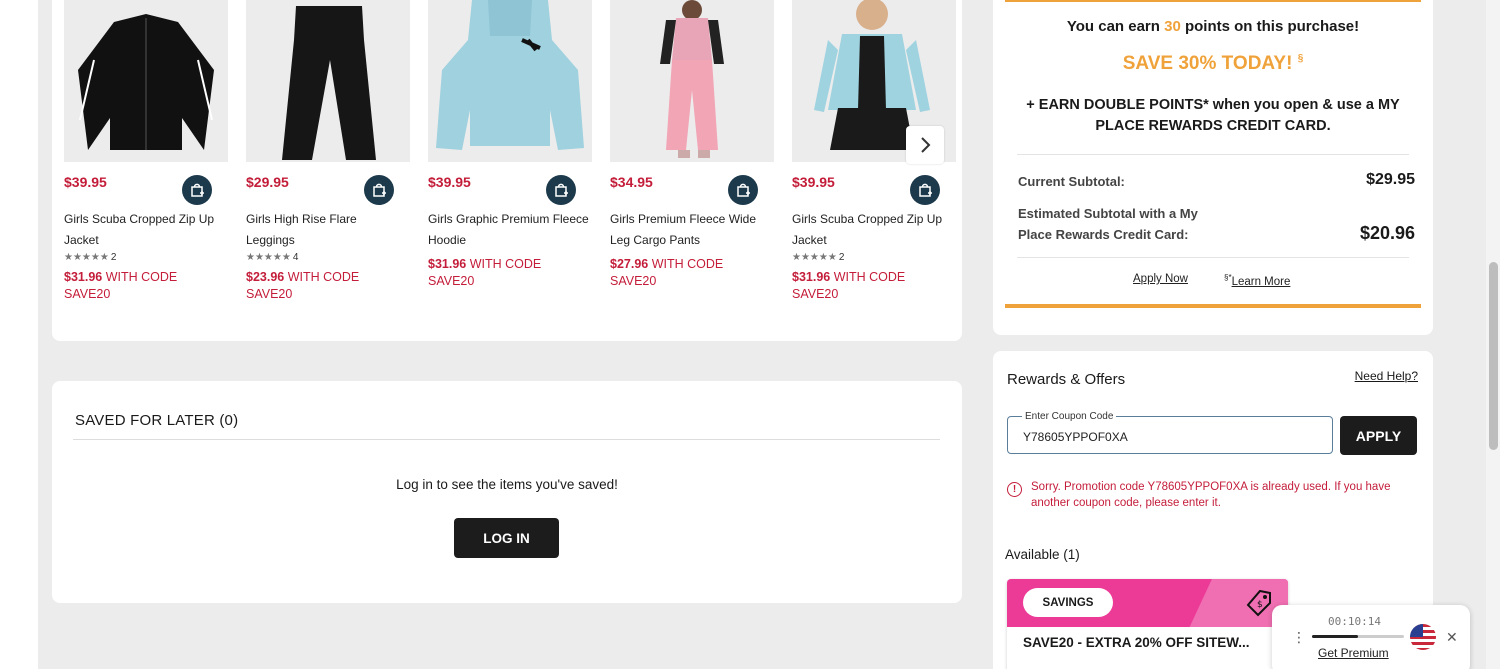 The height and width of the screenshot is (669, 1500). Describe the element at coordinates (1068, 602) in the screenshot. I see `savings-badge: SAVINGS` at that location.